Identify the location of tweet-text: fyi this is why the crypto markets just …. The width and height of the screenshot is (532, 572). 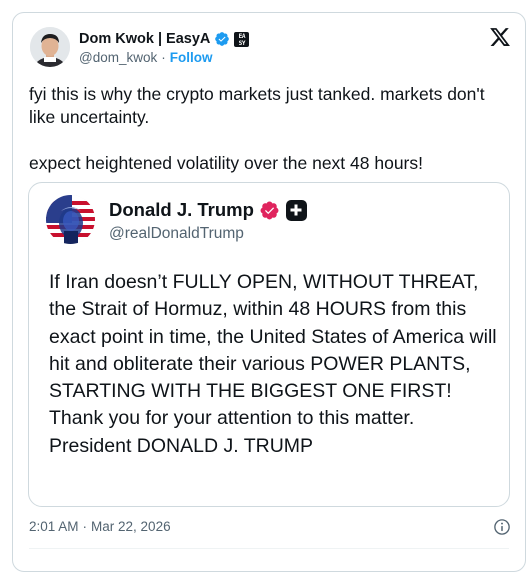
(257, 128).